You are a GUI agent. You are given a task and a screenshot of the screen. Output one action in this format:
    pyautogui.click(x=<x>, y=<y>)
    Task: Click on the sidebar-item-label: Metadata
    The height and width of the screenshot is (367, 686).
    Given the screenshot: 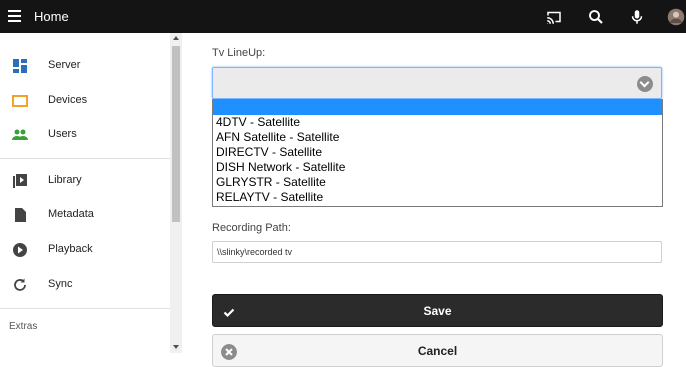 What is the action you would take?
    pyautogui.click(x=71, y=214)
    